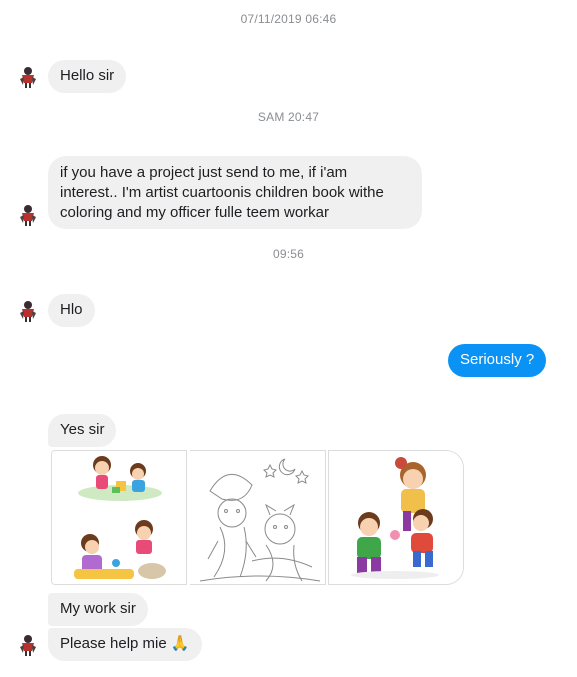 The width and height of the screenshot is (577, 677). I want to click on outgoing-message: Seriously ?, so click(497, 360).